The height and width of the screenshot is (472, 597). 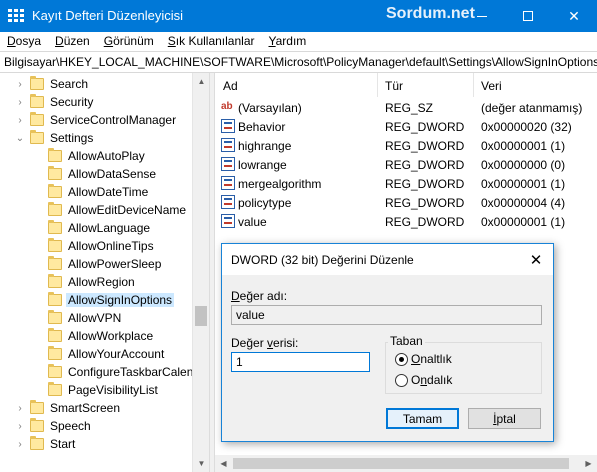 I want to click on menu-help-label: ardım, so click(x=291, y=41).